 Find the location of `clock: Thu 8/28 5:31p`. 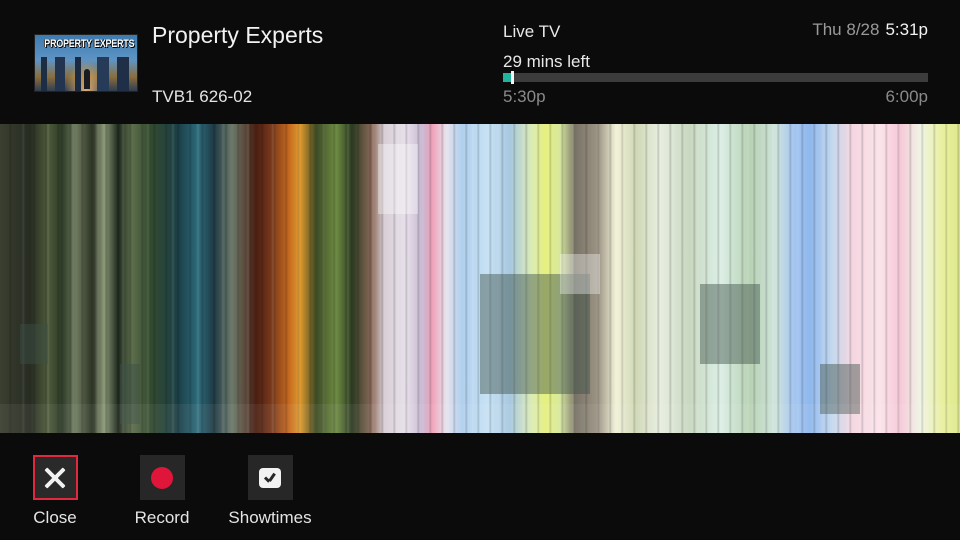

clock: Thu 8/28 5:31p is located at coordinates (870, 30).